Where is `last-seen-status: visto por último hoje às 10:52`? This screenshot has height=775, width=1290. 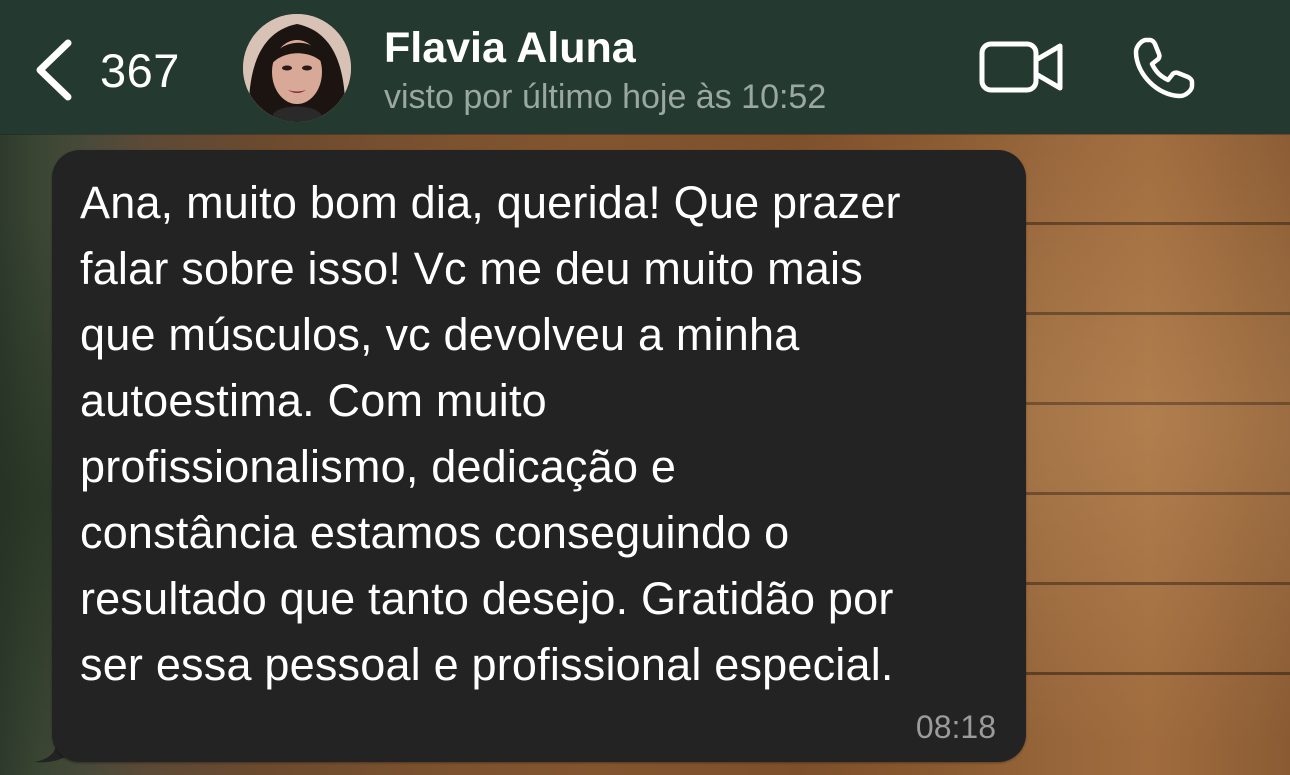
last-seen-status: visto por último hoje às 10:52 is located at coordinates (605, 97).